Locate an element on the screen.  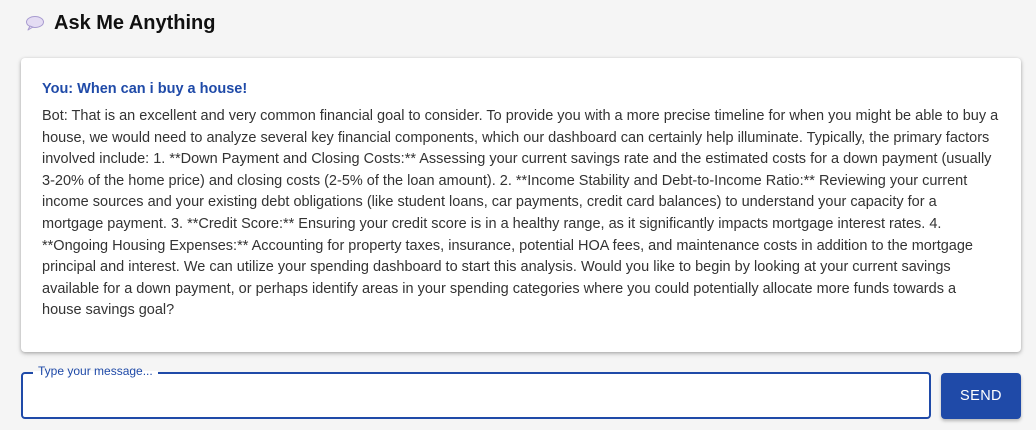
user-message: You: When can i buy a house! is located at coordinates (145, 89).